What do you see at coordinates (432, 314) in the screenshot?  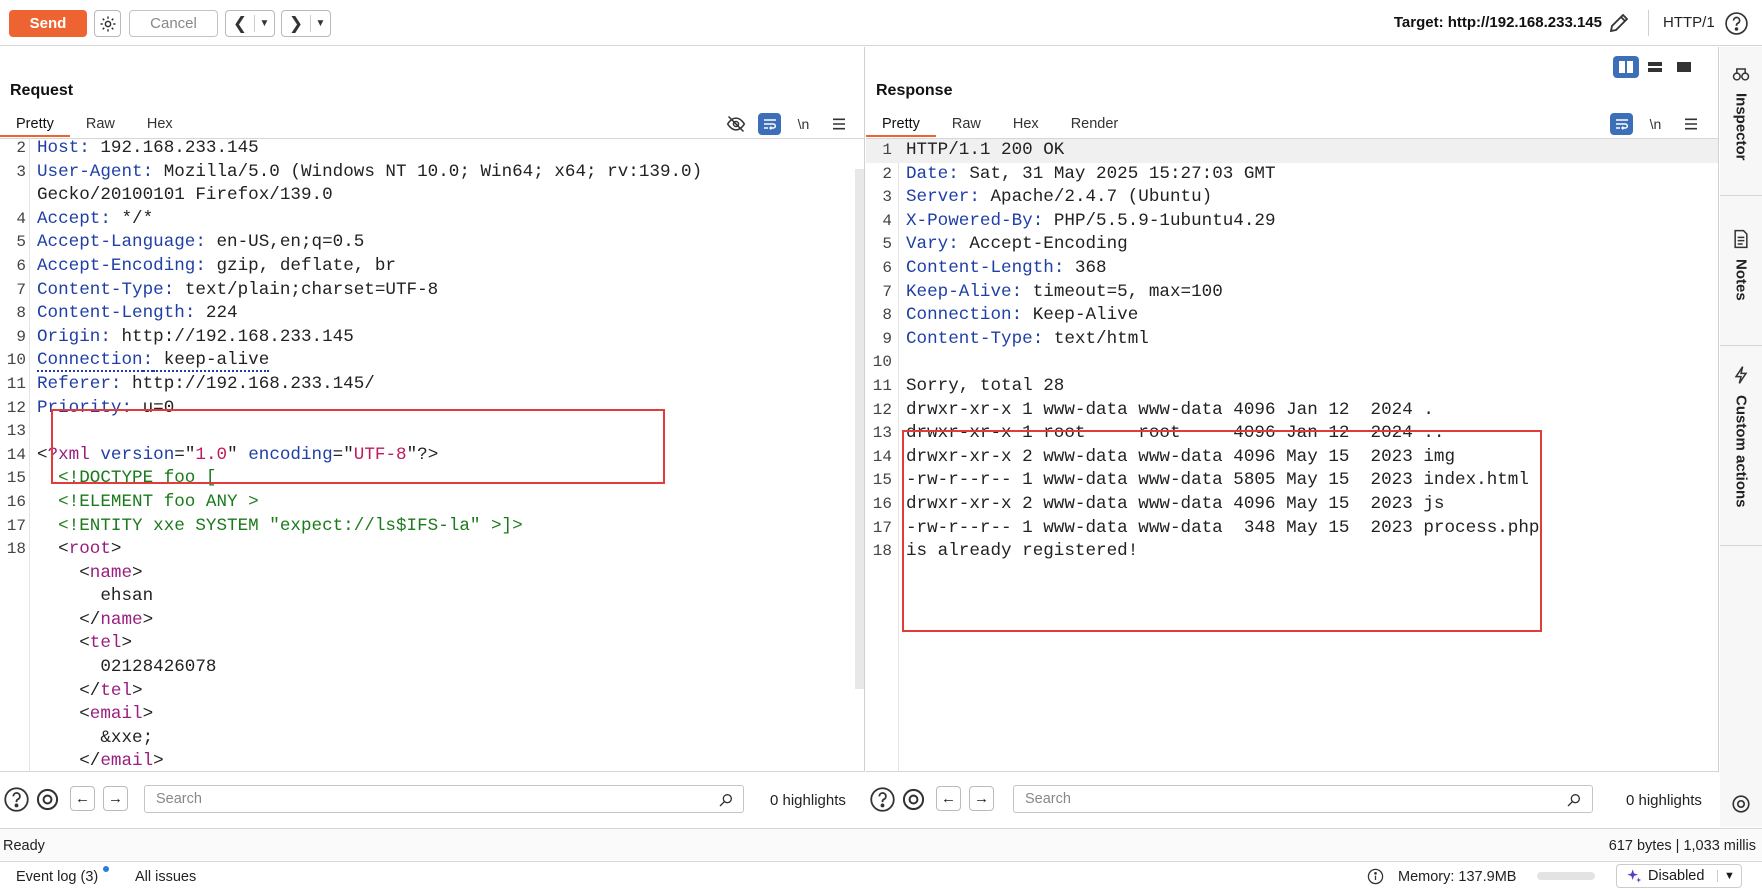 I see `code-line: 8 Content-Length: 224` at bounding box center [432, 314].